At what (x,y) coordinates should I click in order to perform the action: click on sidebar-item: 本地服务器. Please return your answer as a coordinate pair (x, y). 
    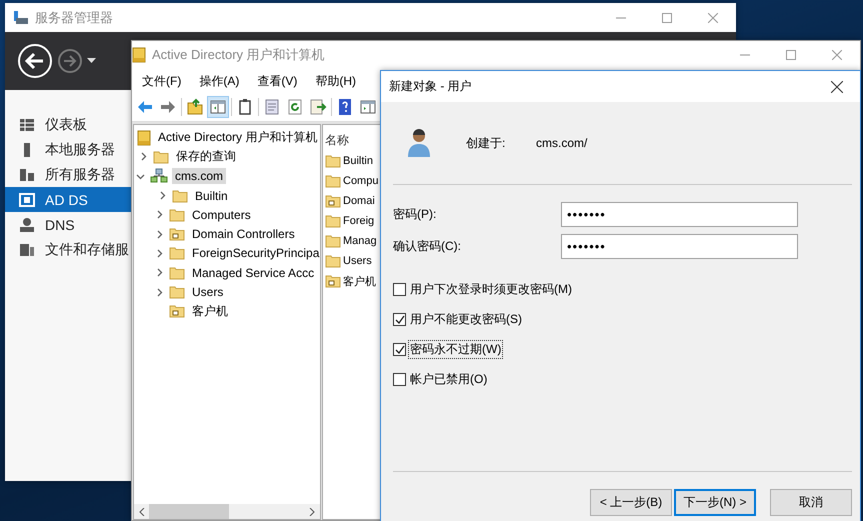
    Looking at the image, I should click on (68, 149).